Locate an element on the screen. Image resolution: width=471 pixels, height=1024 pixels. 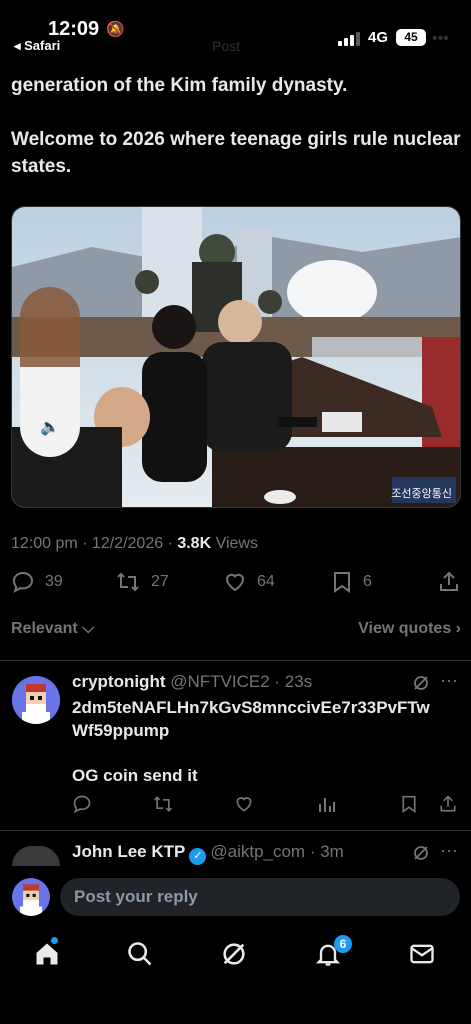
bottom-tab-bar is located at coordinates (235, 977).